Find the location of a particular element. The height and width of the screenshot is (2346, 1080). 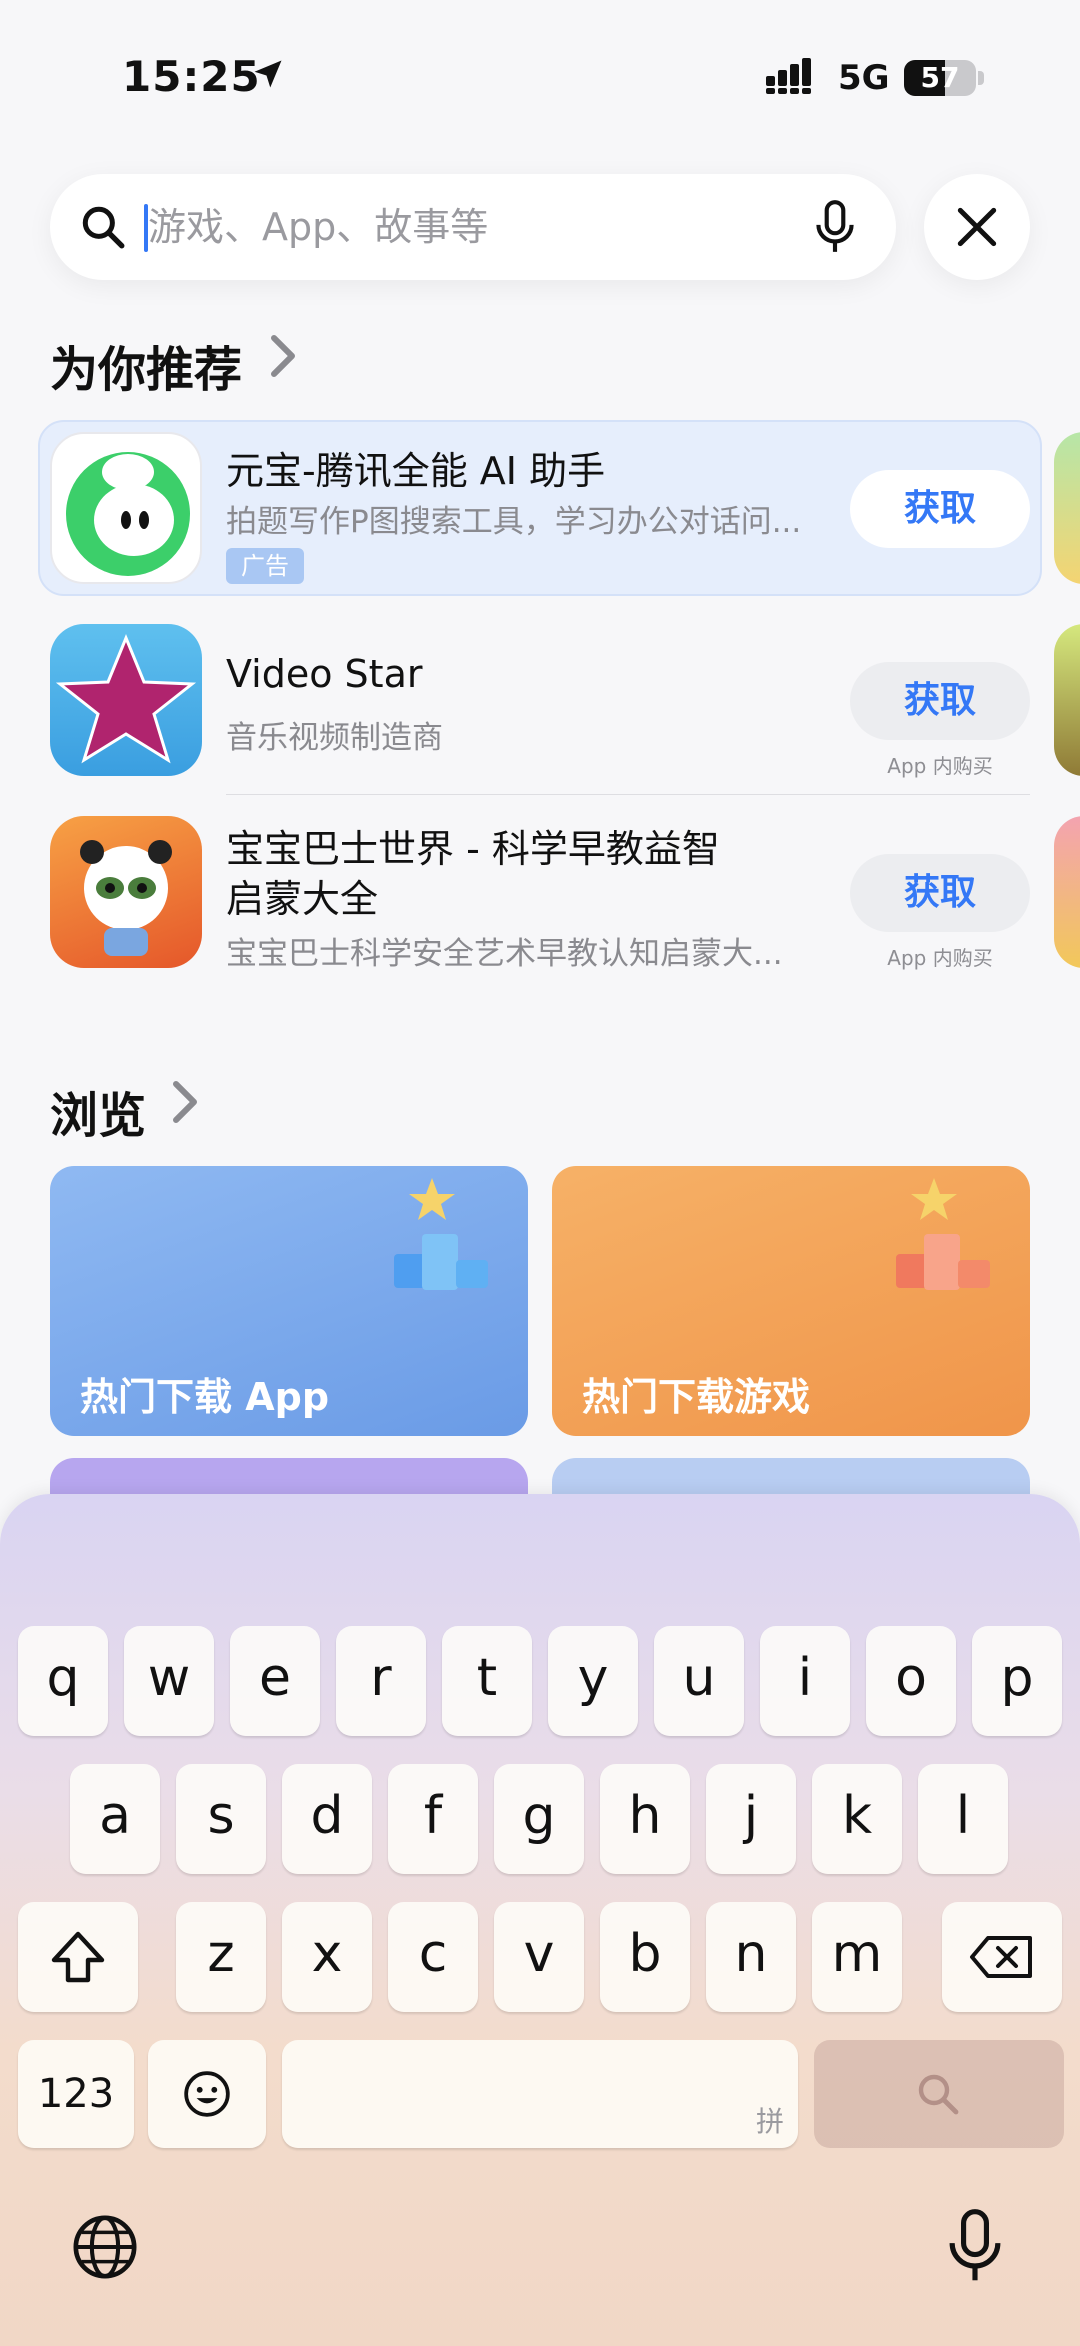

key-o: o is located at coordinates (911, 1681).